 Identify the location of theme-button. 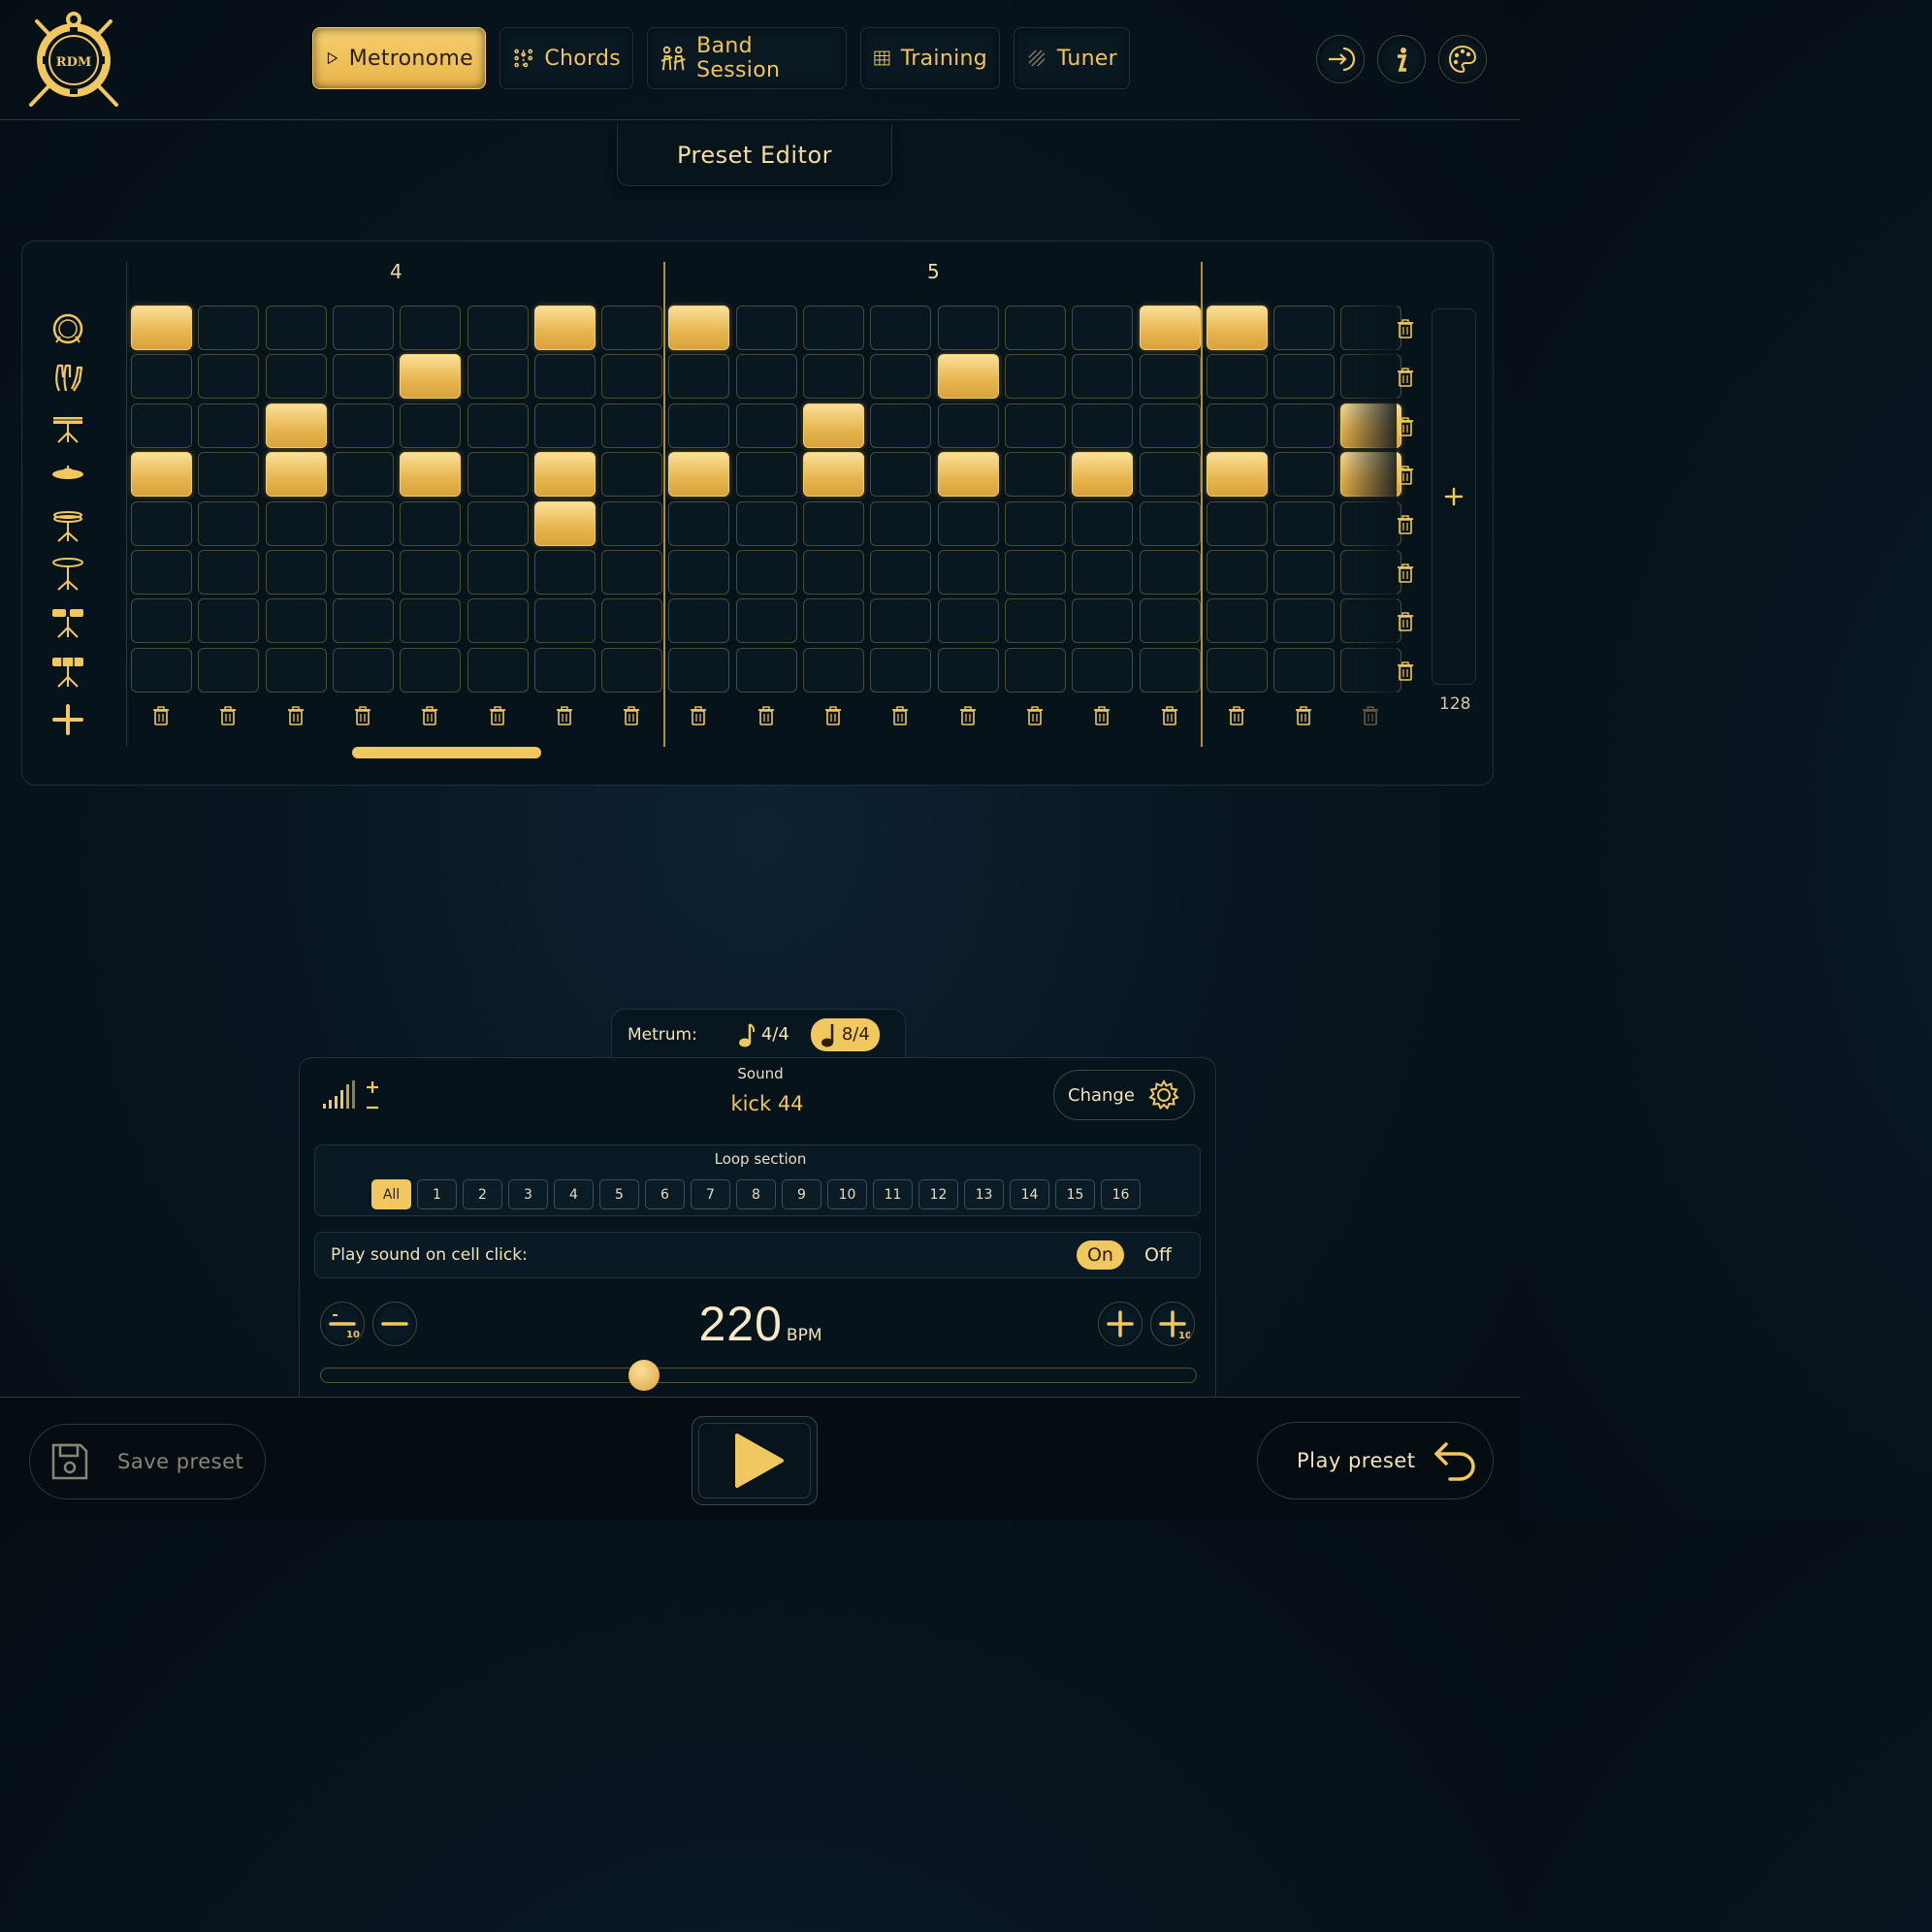
(1462, 59).